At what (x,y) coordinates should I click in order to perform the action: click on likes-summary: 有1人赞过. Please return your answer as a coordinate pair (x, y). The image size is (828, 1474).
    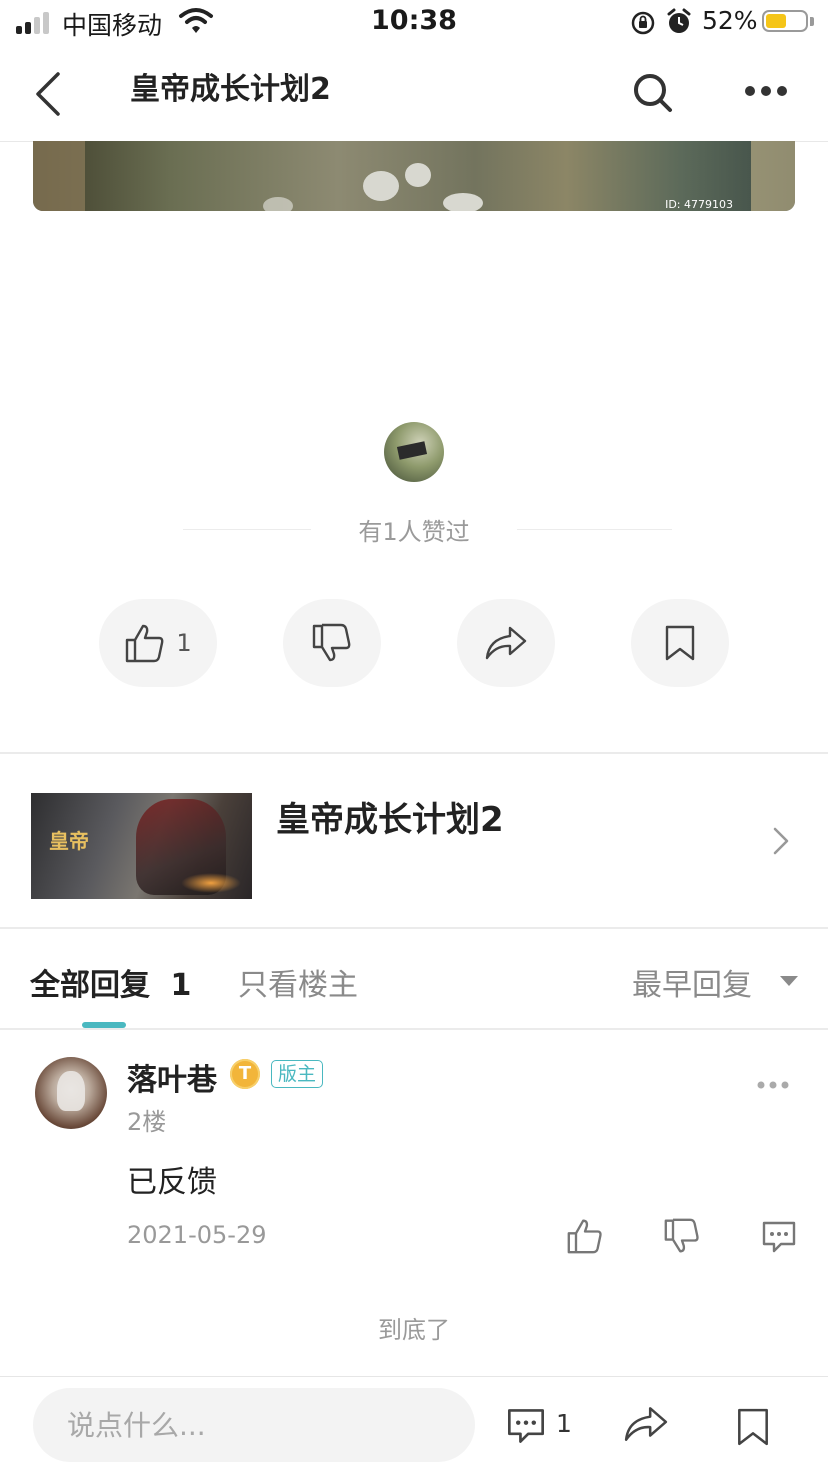
    Looking at the image, I should click on (414, 532).